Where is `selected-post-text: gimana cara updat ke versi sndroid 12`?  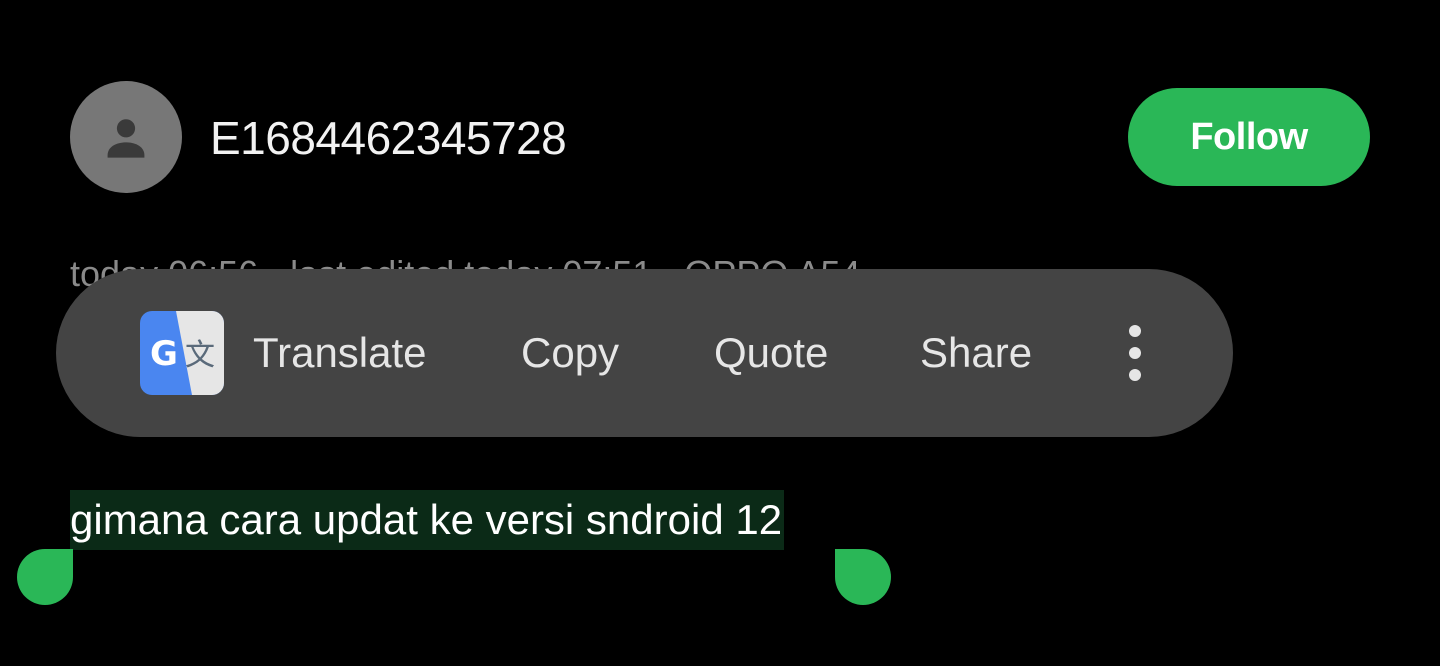
selected-post-text: gimana cara updat ke versi sndroid 12 is located at coordinates (427, 520).